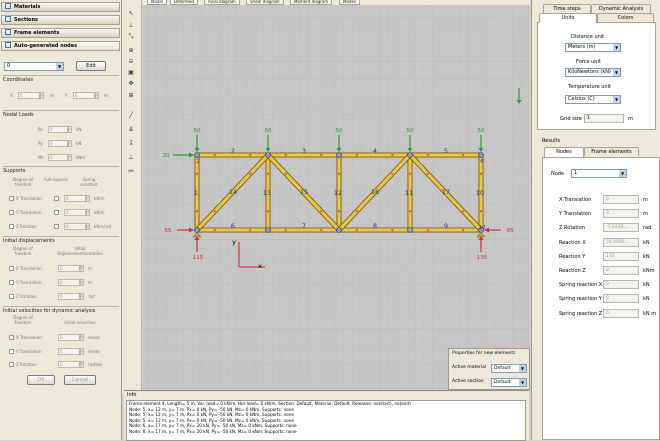 The width and height of the screenshot is (660, 441). What do you see at coordinates (621, 8) in the screenshot?
I see `tab-dynamic-analysis: Dynamic Analysis` at bounding box center [621, 8].